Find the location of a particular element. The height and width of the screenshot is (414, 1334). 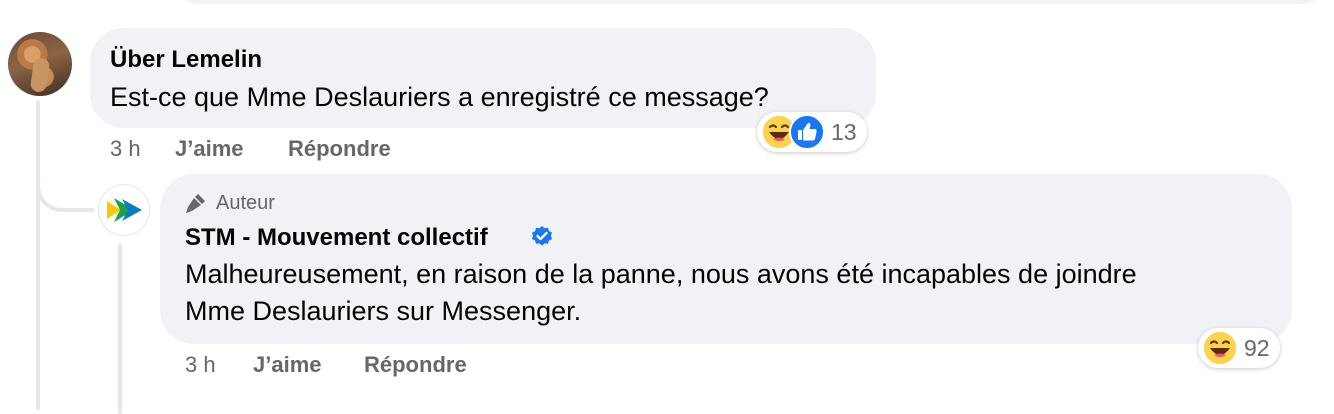

reply-text-line-2: Mme Deslauriers sur Messenger. is located at coordinates (383, 311).